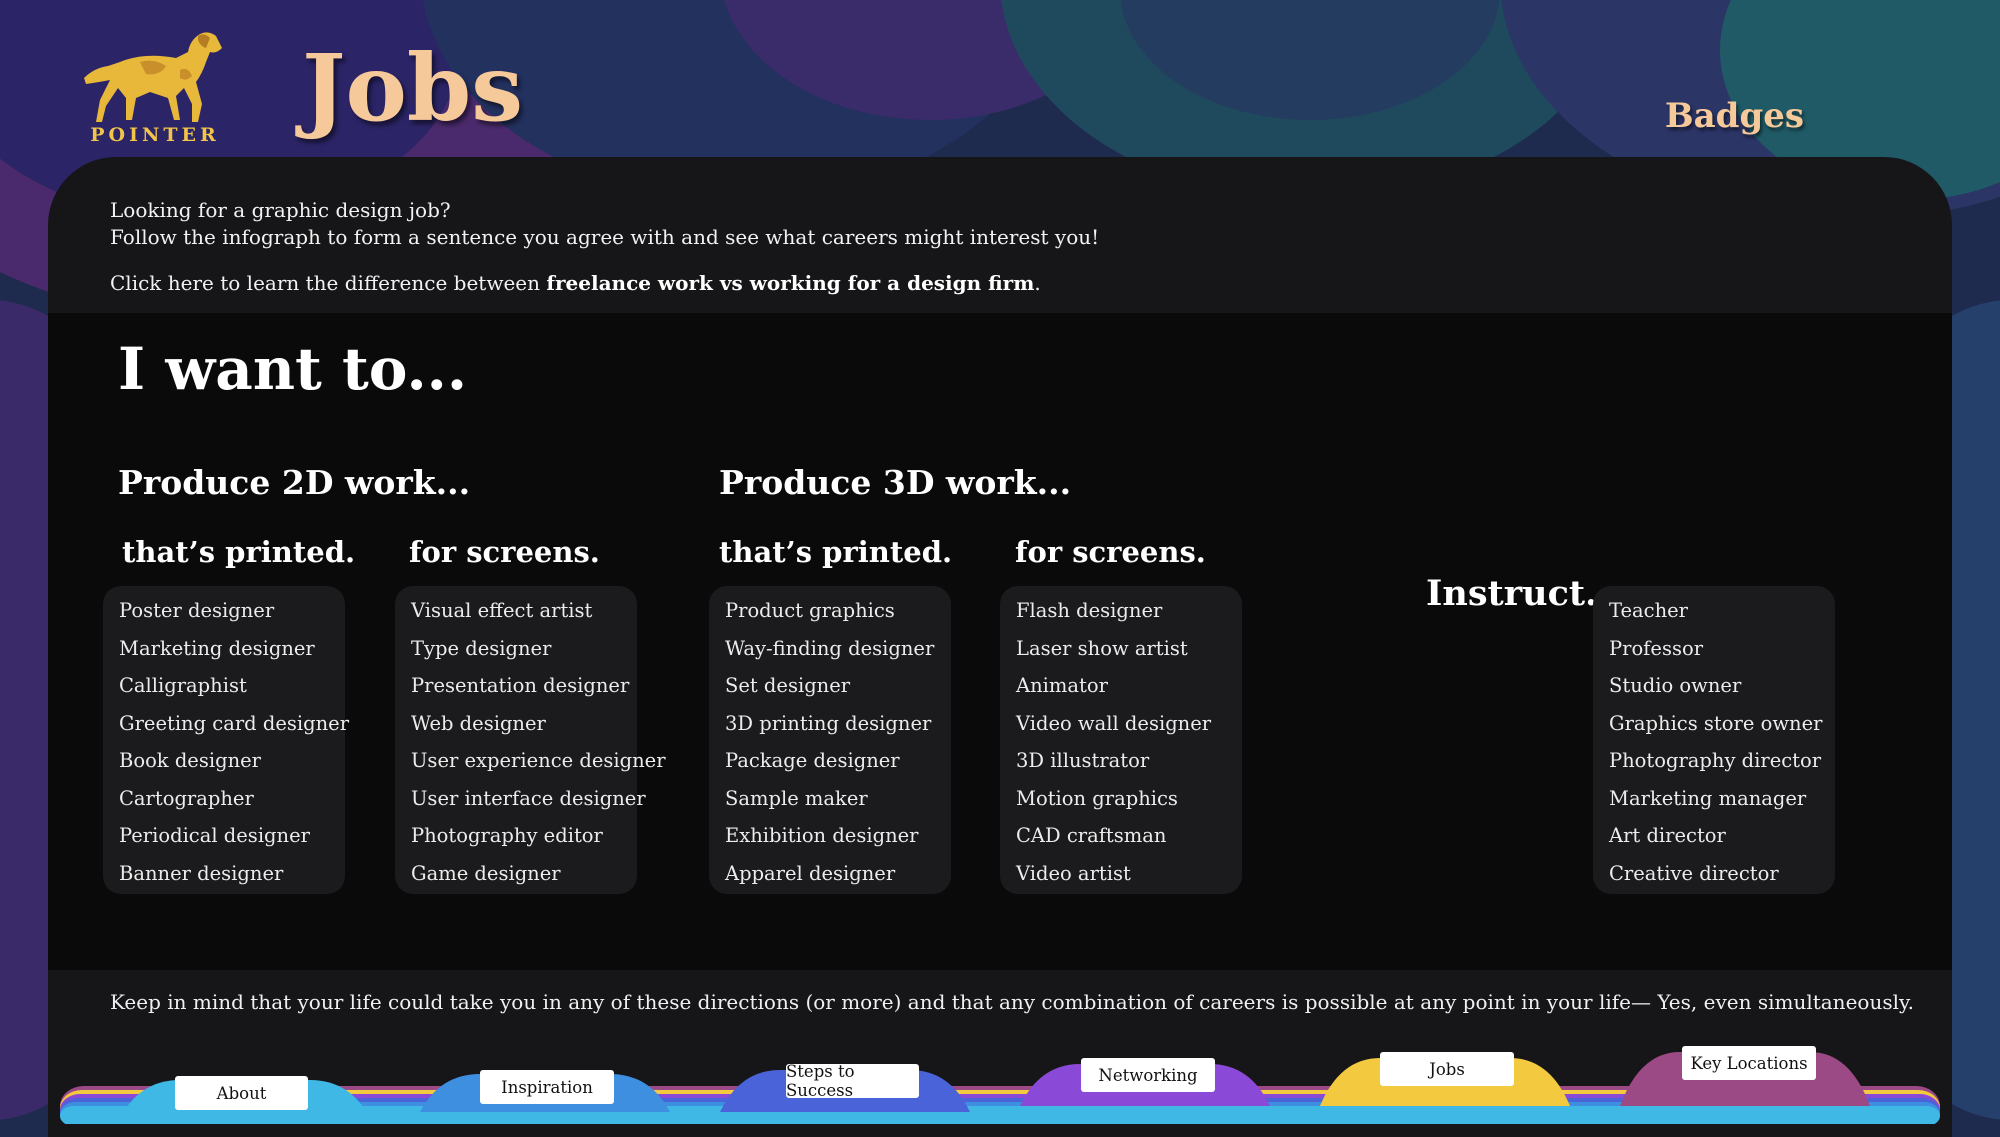  Describe the element at coordinates (413, 88) in the screenshot. I see `page-title: Jobs` at that location.